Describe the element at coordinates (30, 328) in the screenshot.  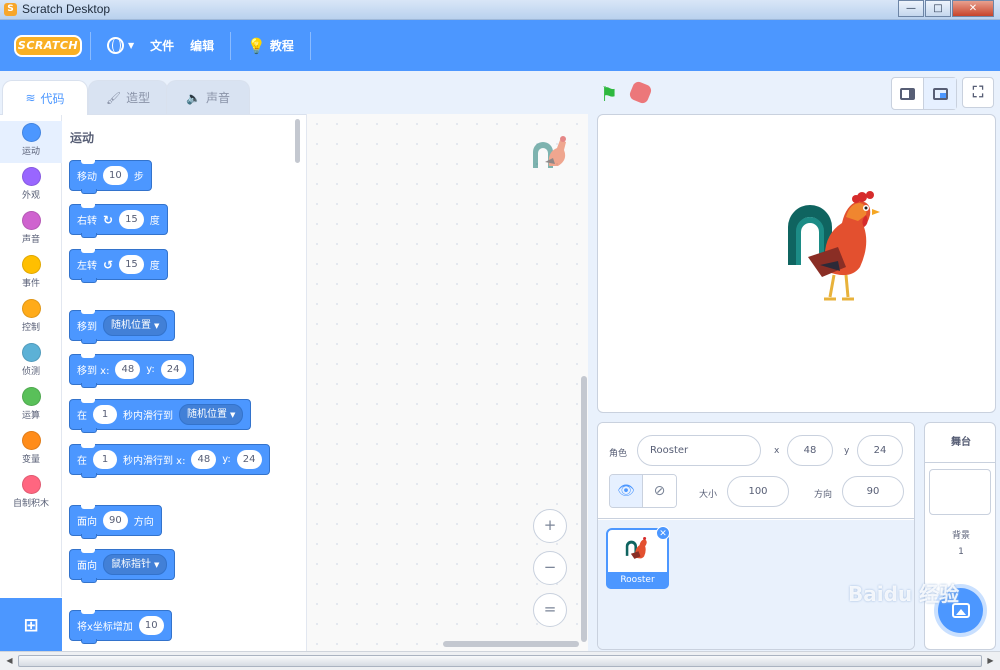
I see `category-label: 控制` at that location.